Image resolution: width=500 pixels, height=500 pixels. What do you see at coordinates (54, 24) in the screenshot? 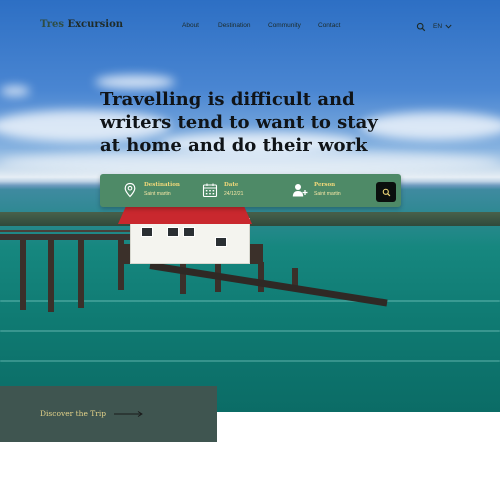
I see `brand-part-1: Tres` at bounding box center [54, 24].